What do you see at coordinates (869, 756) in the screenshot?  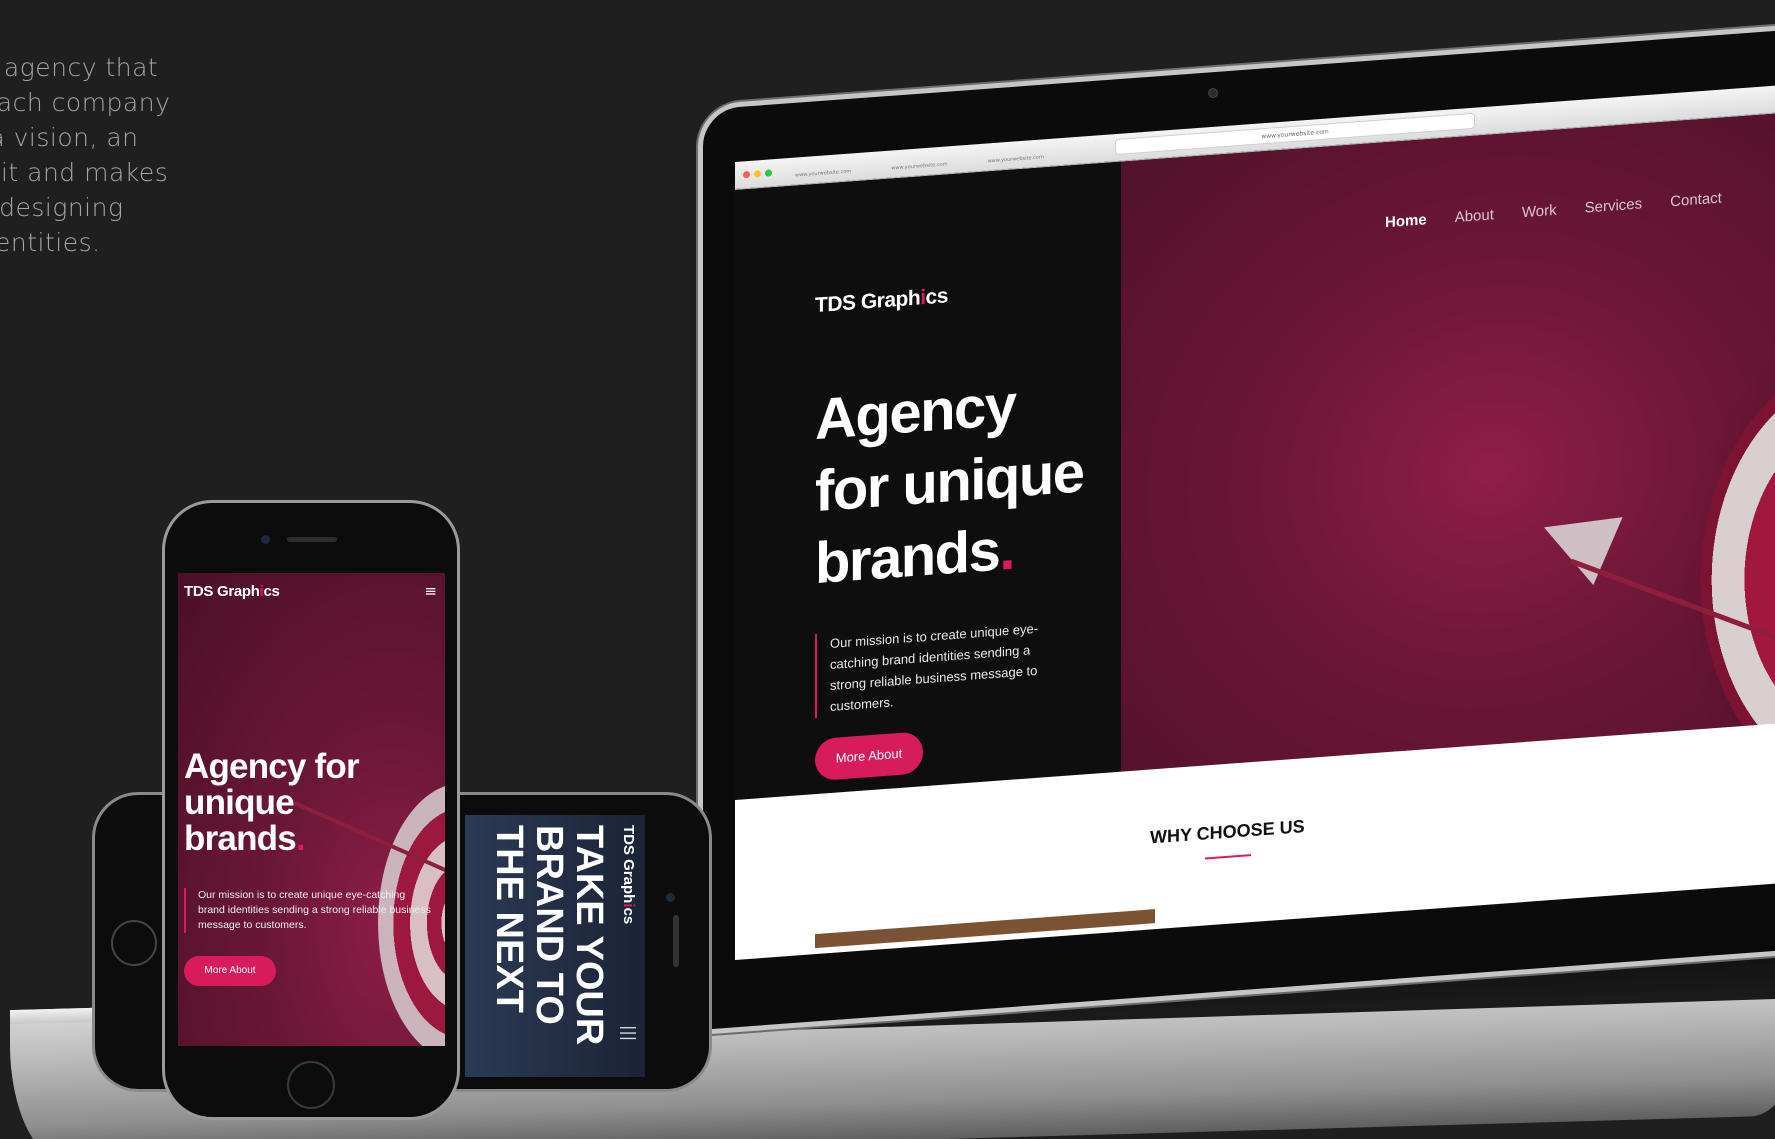 I see `more-about-button: More About` at bounding box center [869, 756].